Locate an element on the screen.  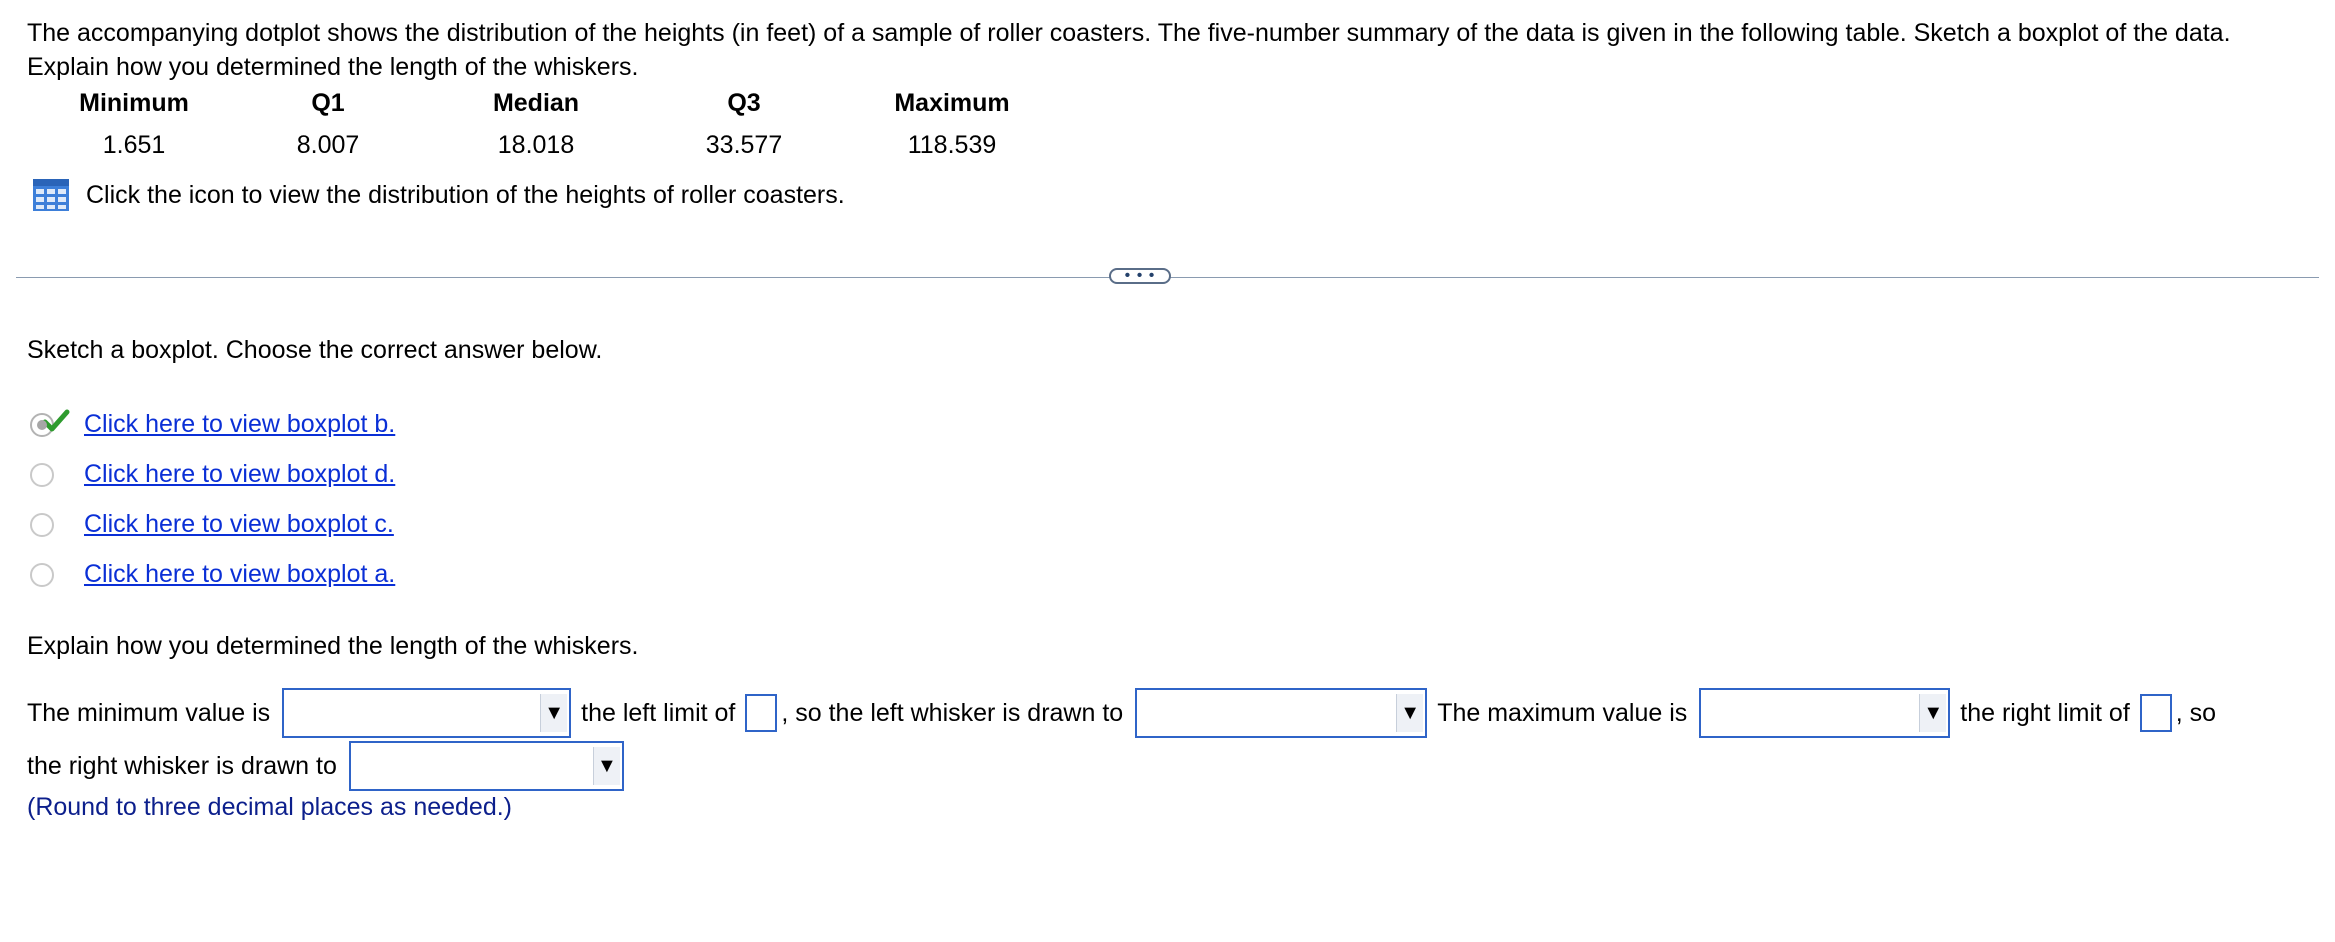
minimum-comparison-dropdown: ▼ is located at coordinates (427, 713).